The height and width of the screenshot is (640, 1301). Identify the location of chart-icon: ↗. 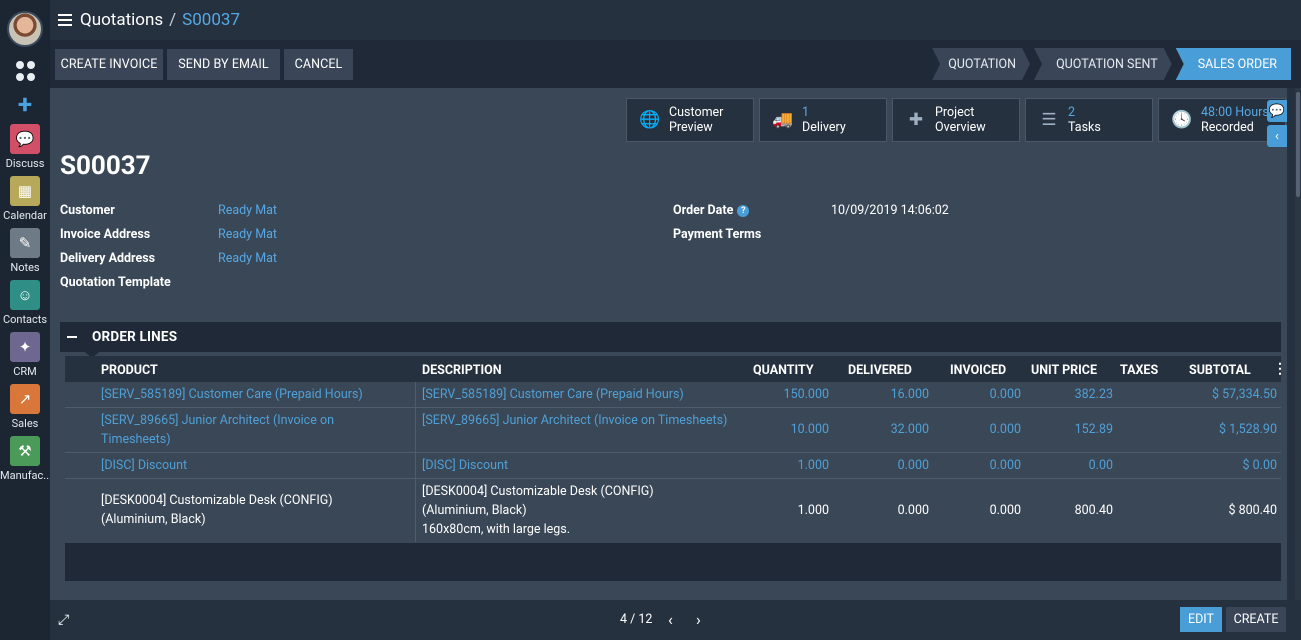
(25, 399).